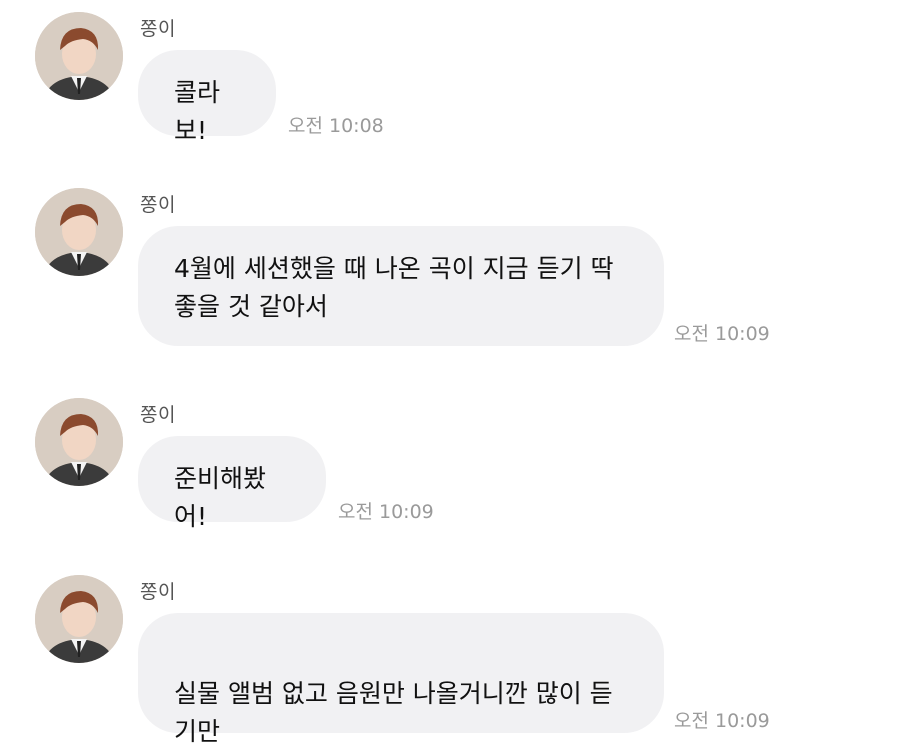 This screenshot has width=900, height=750. I want to click on message-text: 실물 앨범 없고 음원만 나올거니깐 많이 듣기만 해줘, so click(393, 712).